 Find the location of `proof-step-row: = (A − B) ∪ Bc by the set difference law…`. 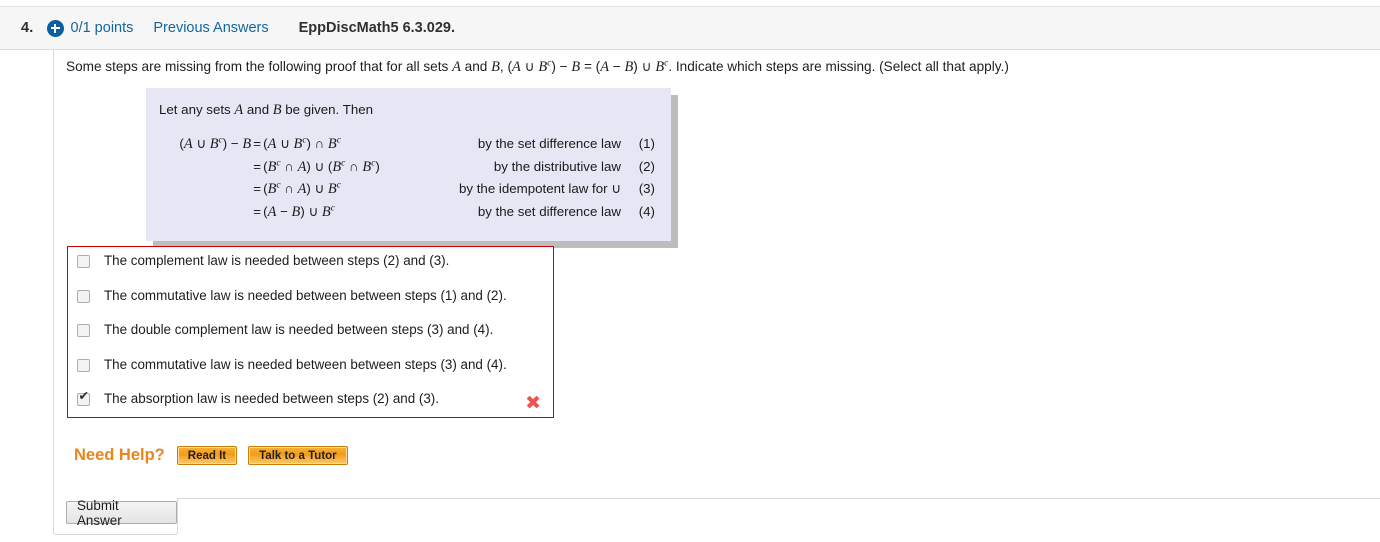

proof-step-row: = (A − B) ∪ Bc by the set difference law… is located at coordinates (407, 212).